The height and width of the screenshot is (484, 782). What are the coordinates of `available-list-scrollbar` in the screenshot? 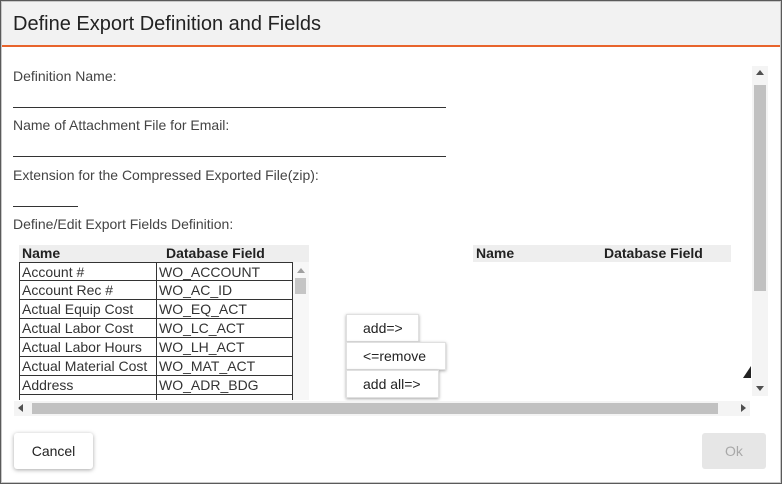 It's located at (301, 331).